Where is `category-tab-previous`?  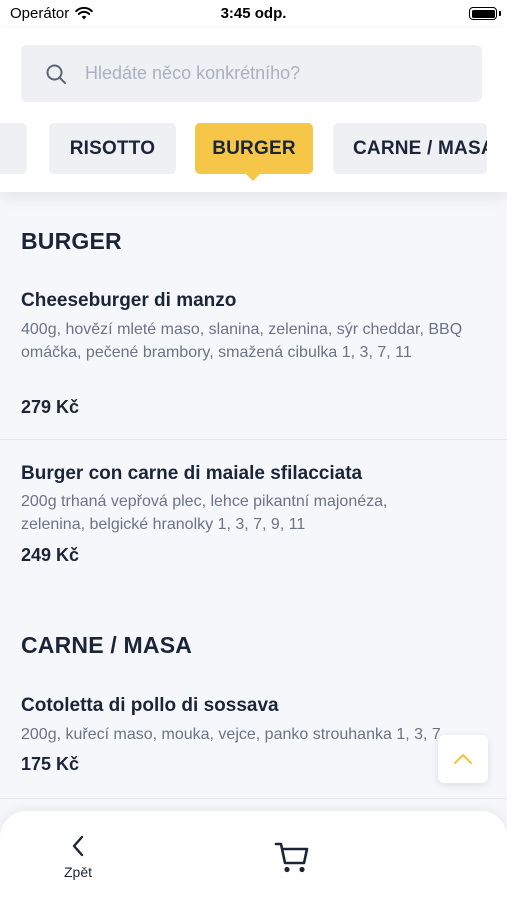 category-tab-previous is located at coordinates (13, 148).